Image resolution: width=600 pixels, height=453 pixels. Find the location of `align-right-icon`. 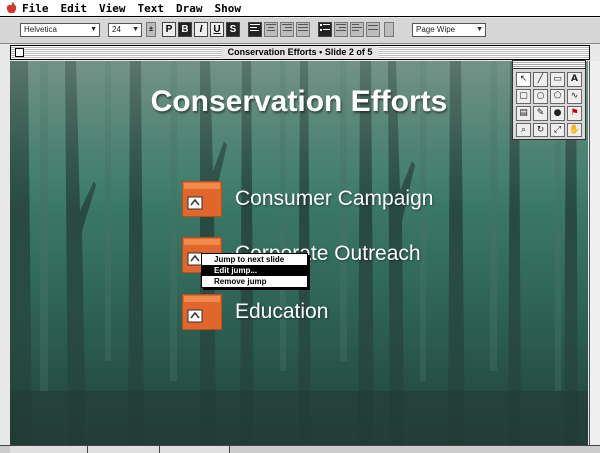

align-right-icon is located at coordinates (287, 27).